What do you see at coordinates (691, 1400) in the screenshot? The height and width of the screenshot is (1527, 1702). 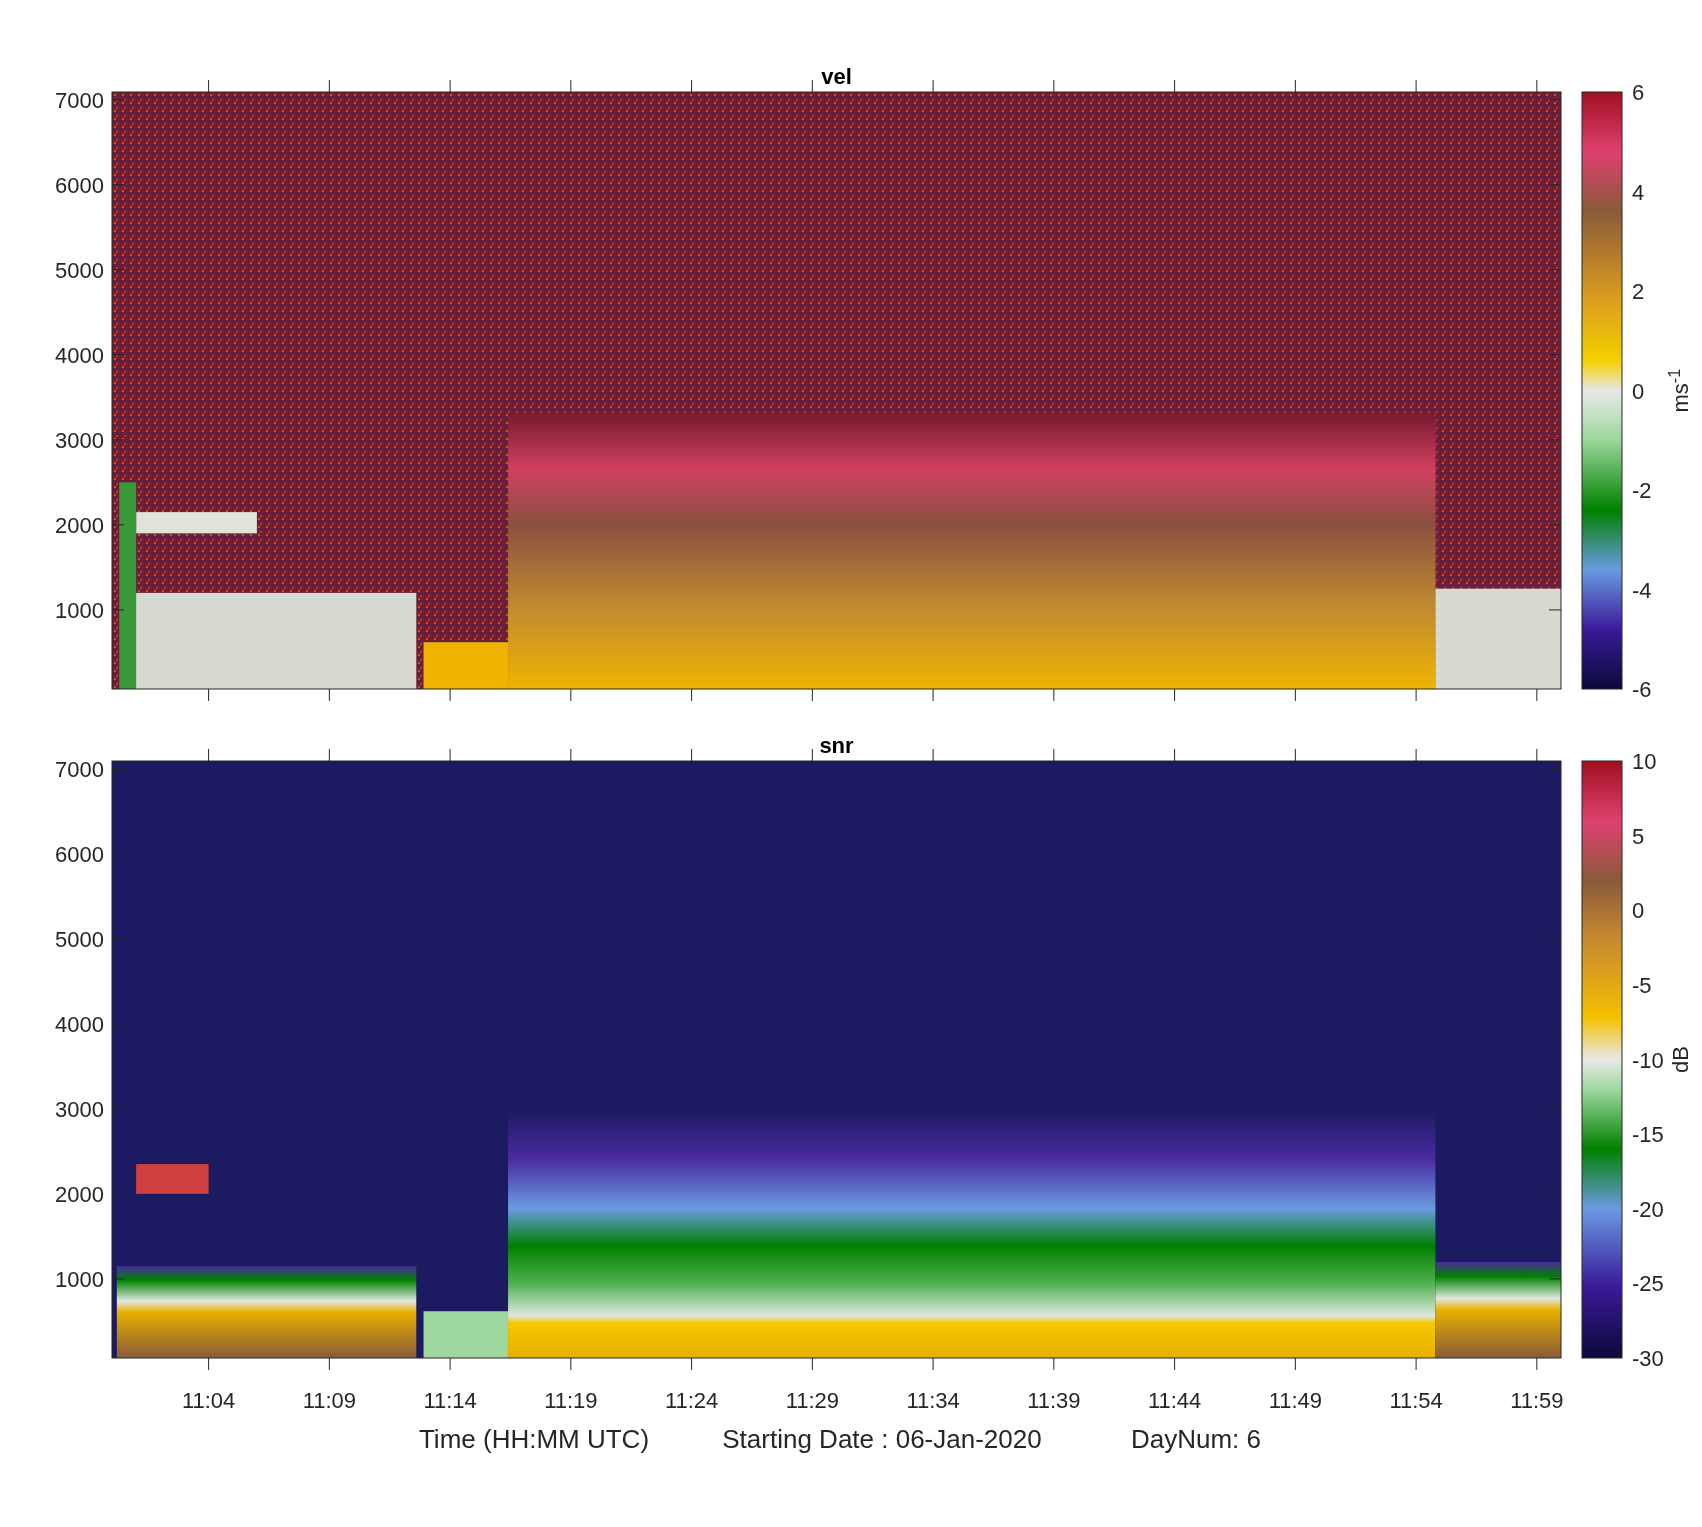 I see `x-tick-label: 11:24` at bounding box center [691, 1400].